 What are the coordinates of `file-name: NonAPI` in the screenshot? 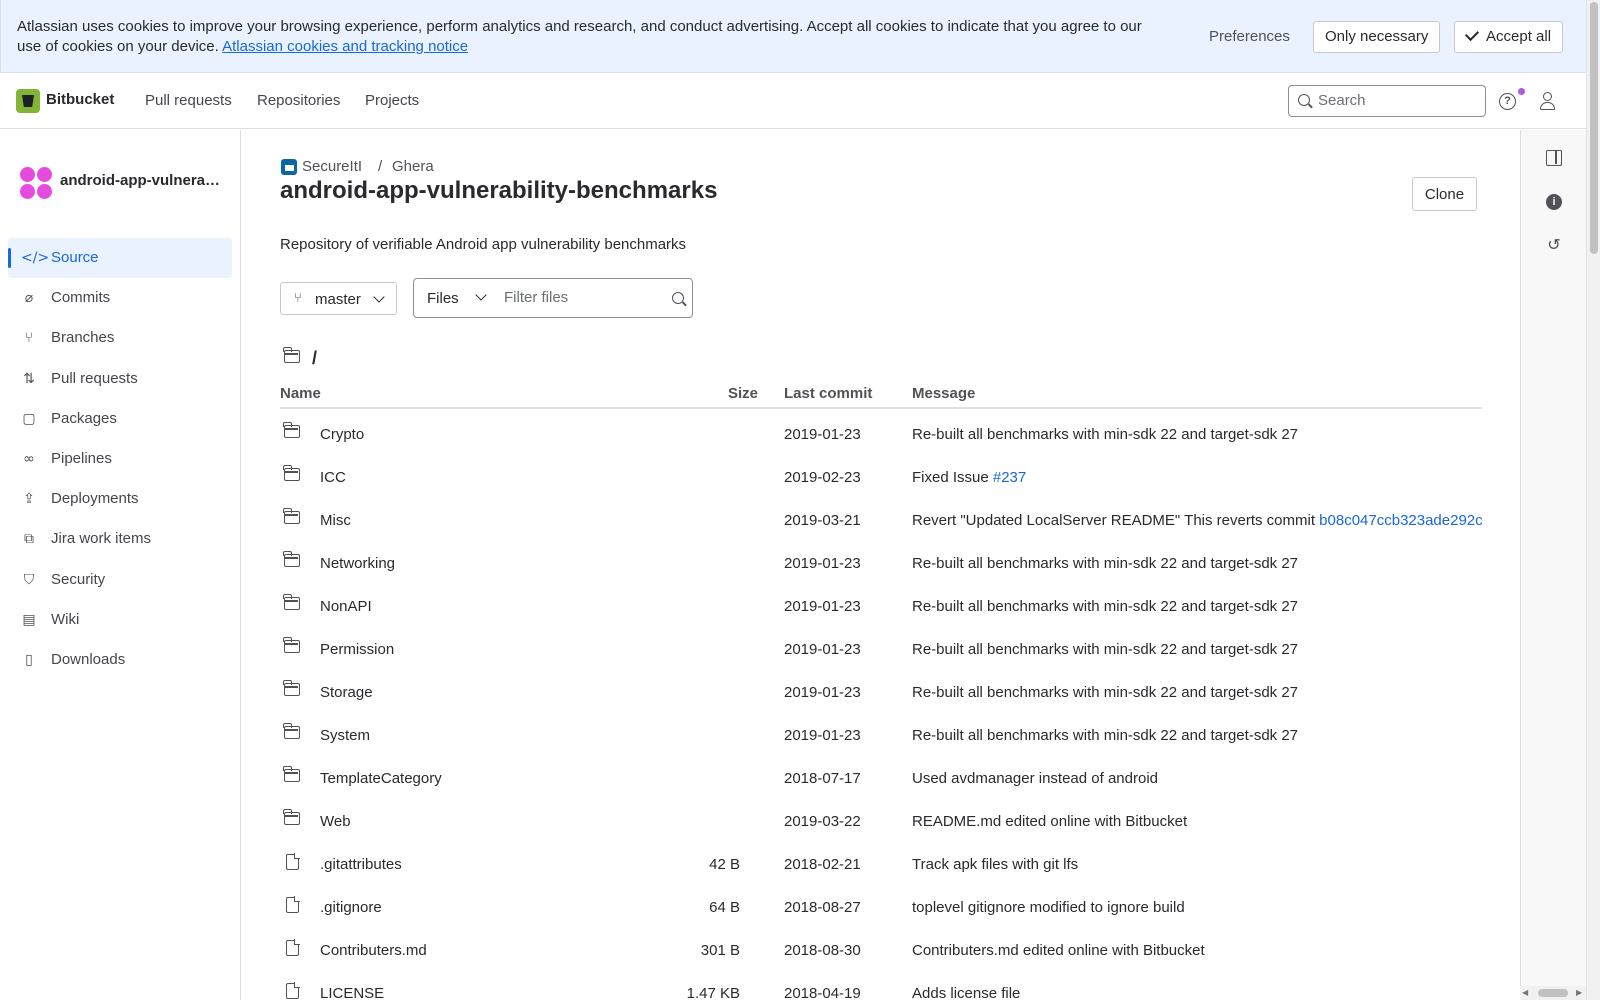 It's located at (346, 606).